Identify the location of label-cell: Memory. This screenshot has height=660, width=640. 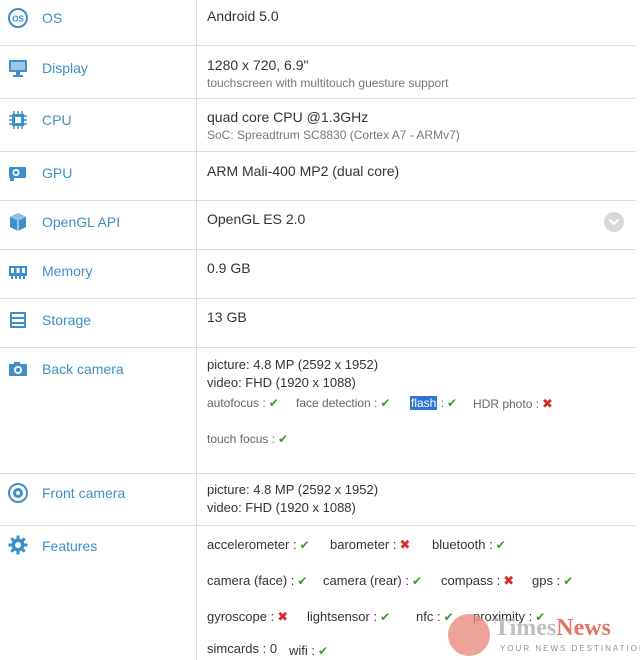
(98, 274).